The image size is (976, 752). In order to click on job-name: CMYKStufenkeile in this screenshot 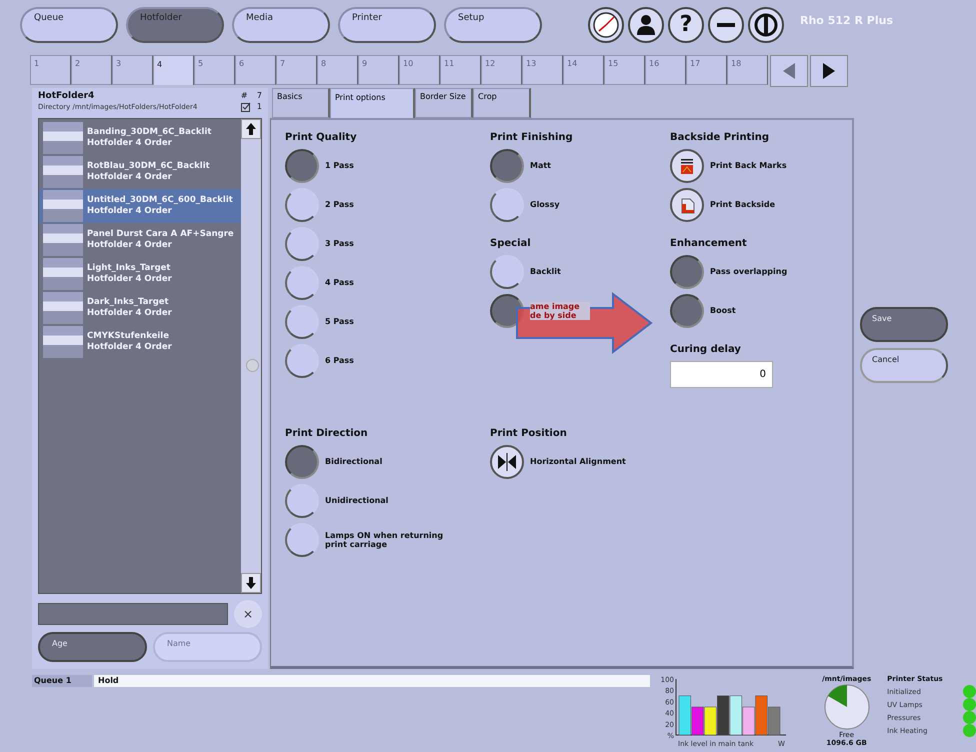, I will do `click(128, 336)`.